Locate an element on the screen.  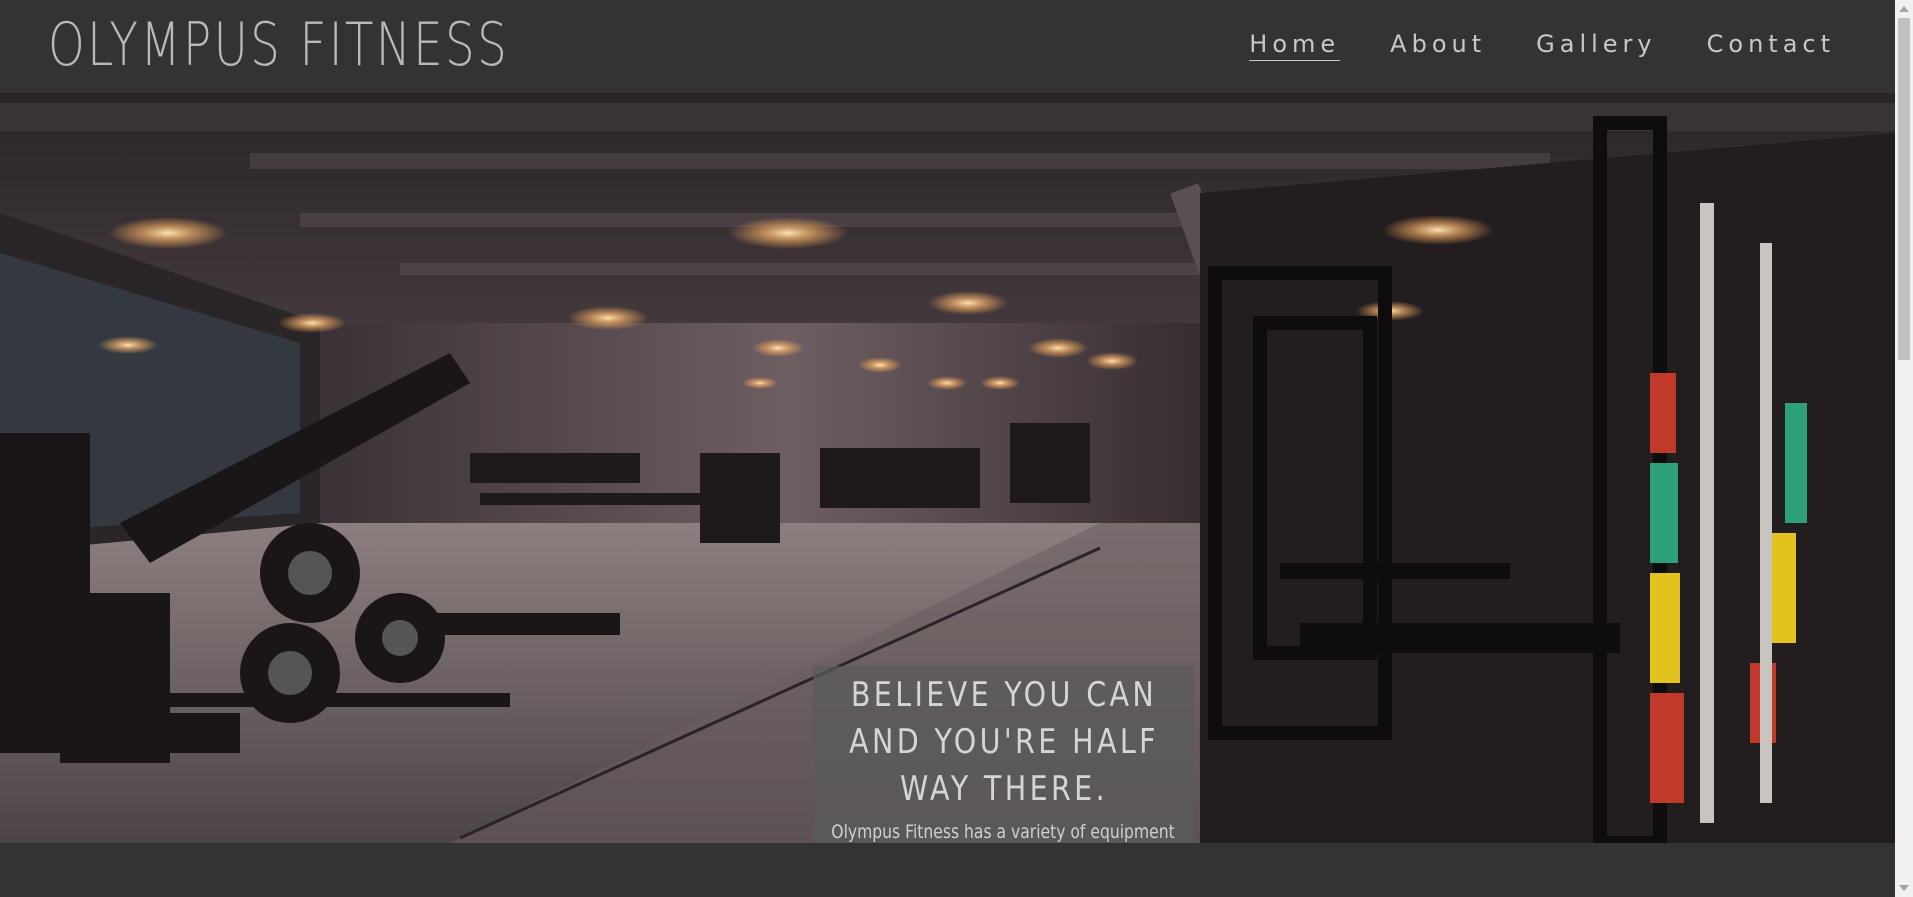
main-nav: Home About Gallery Contact is located at coordinates (1542, 45).